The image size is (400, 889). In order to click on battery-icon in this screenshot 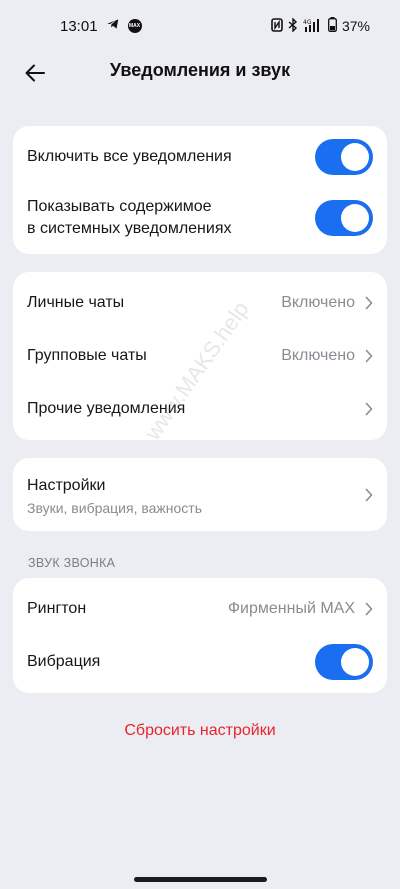, I will do `click(332, 26)`.